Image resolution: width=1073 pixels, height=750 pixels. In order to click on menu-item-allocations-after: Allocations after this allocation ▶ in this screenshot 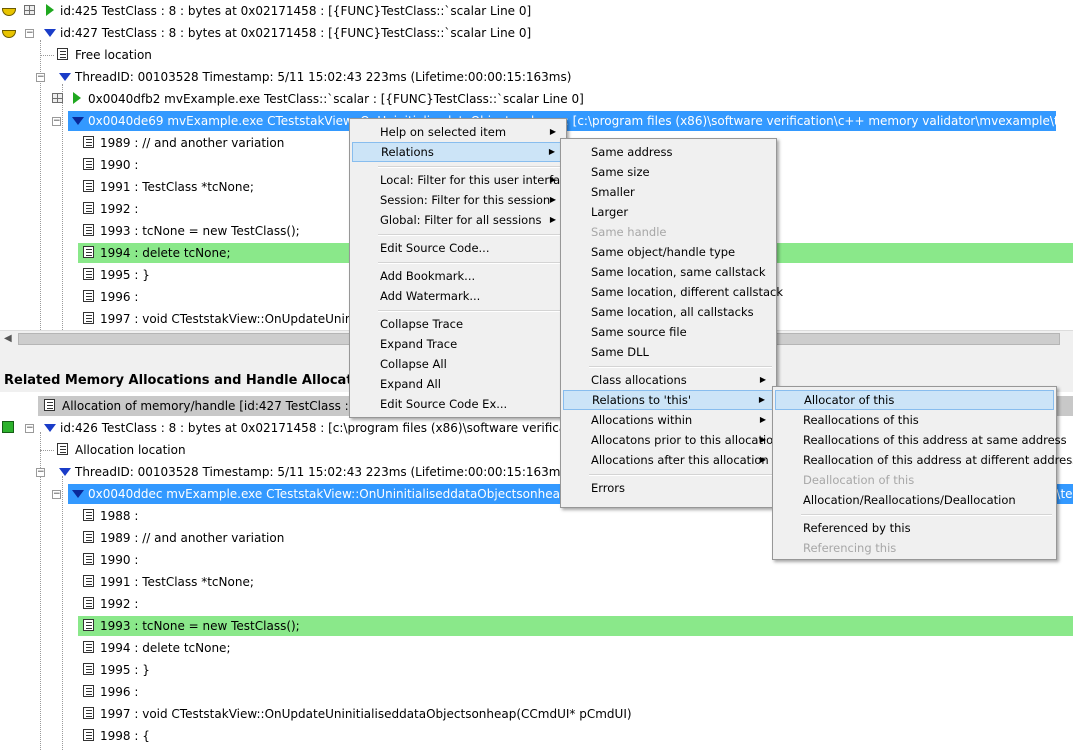, I will do `click(668, 460)`.